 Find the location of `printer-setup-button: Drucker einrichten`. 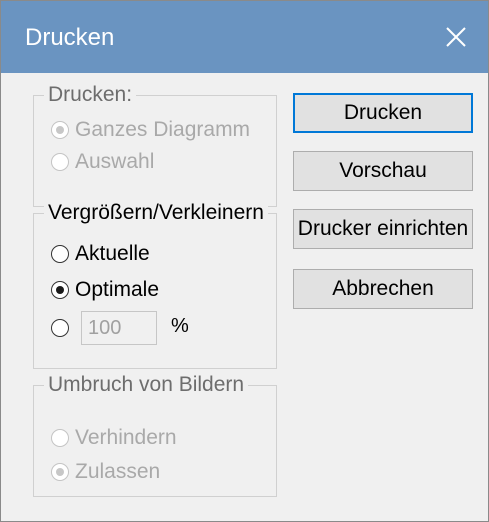

printer-setup-button: Drucker einrichten is located at coordinates (383, 229).